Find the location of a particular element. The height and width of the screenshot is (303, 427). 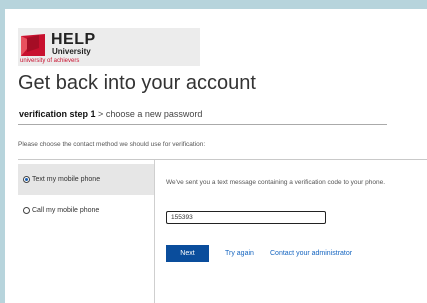

option-text-phone: Text my mobile phone is located at coordinates (86, 179).